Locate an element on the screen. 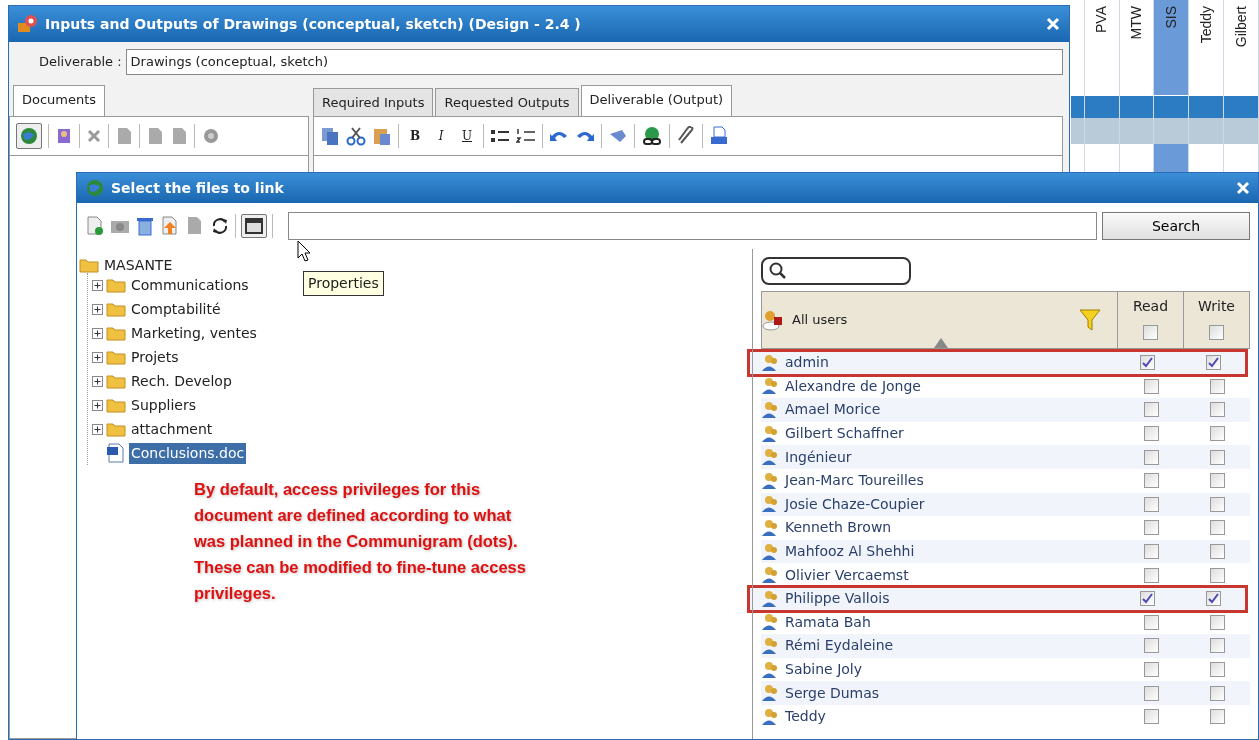  tree-item: Conclusions.doc is located at coordinates (188, 453).